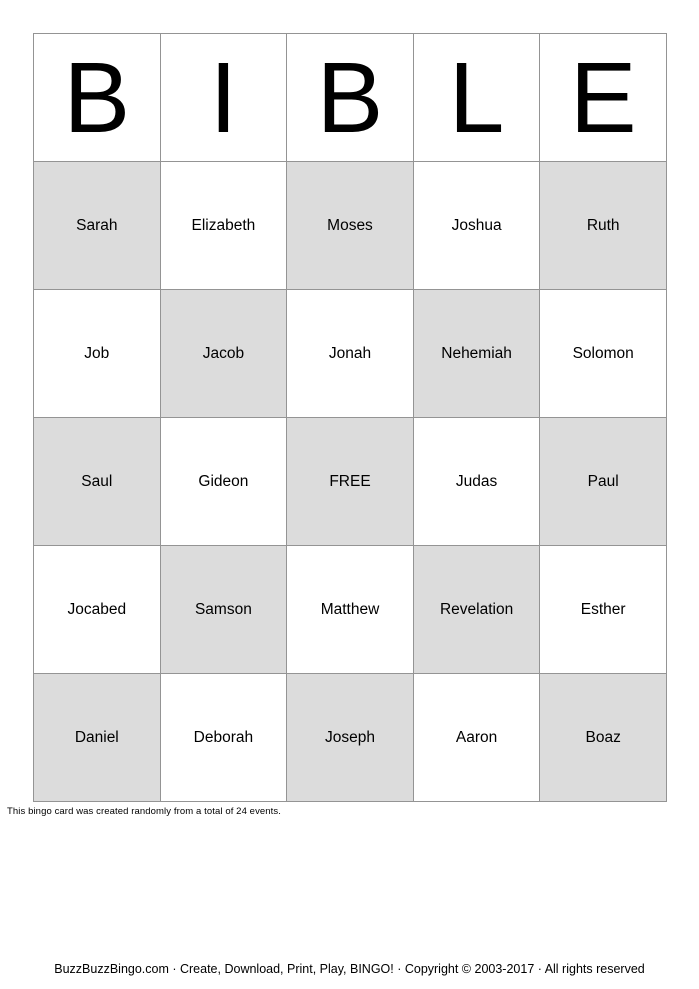 Image resolution: width=699 pixels, height=989 pixels. Describe the element at coordinates (97, 481) in the screenshot. I see `bingo-cell: Saul` at that location.